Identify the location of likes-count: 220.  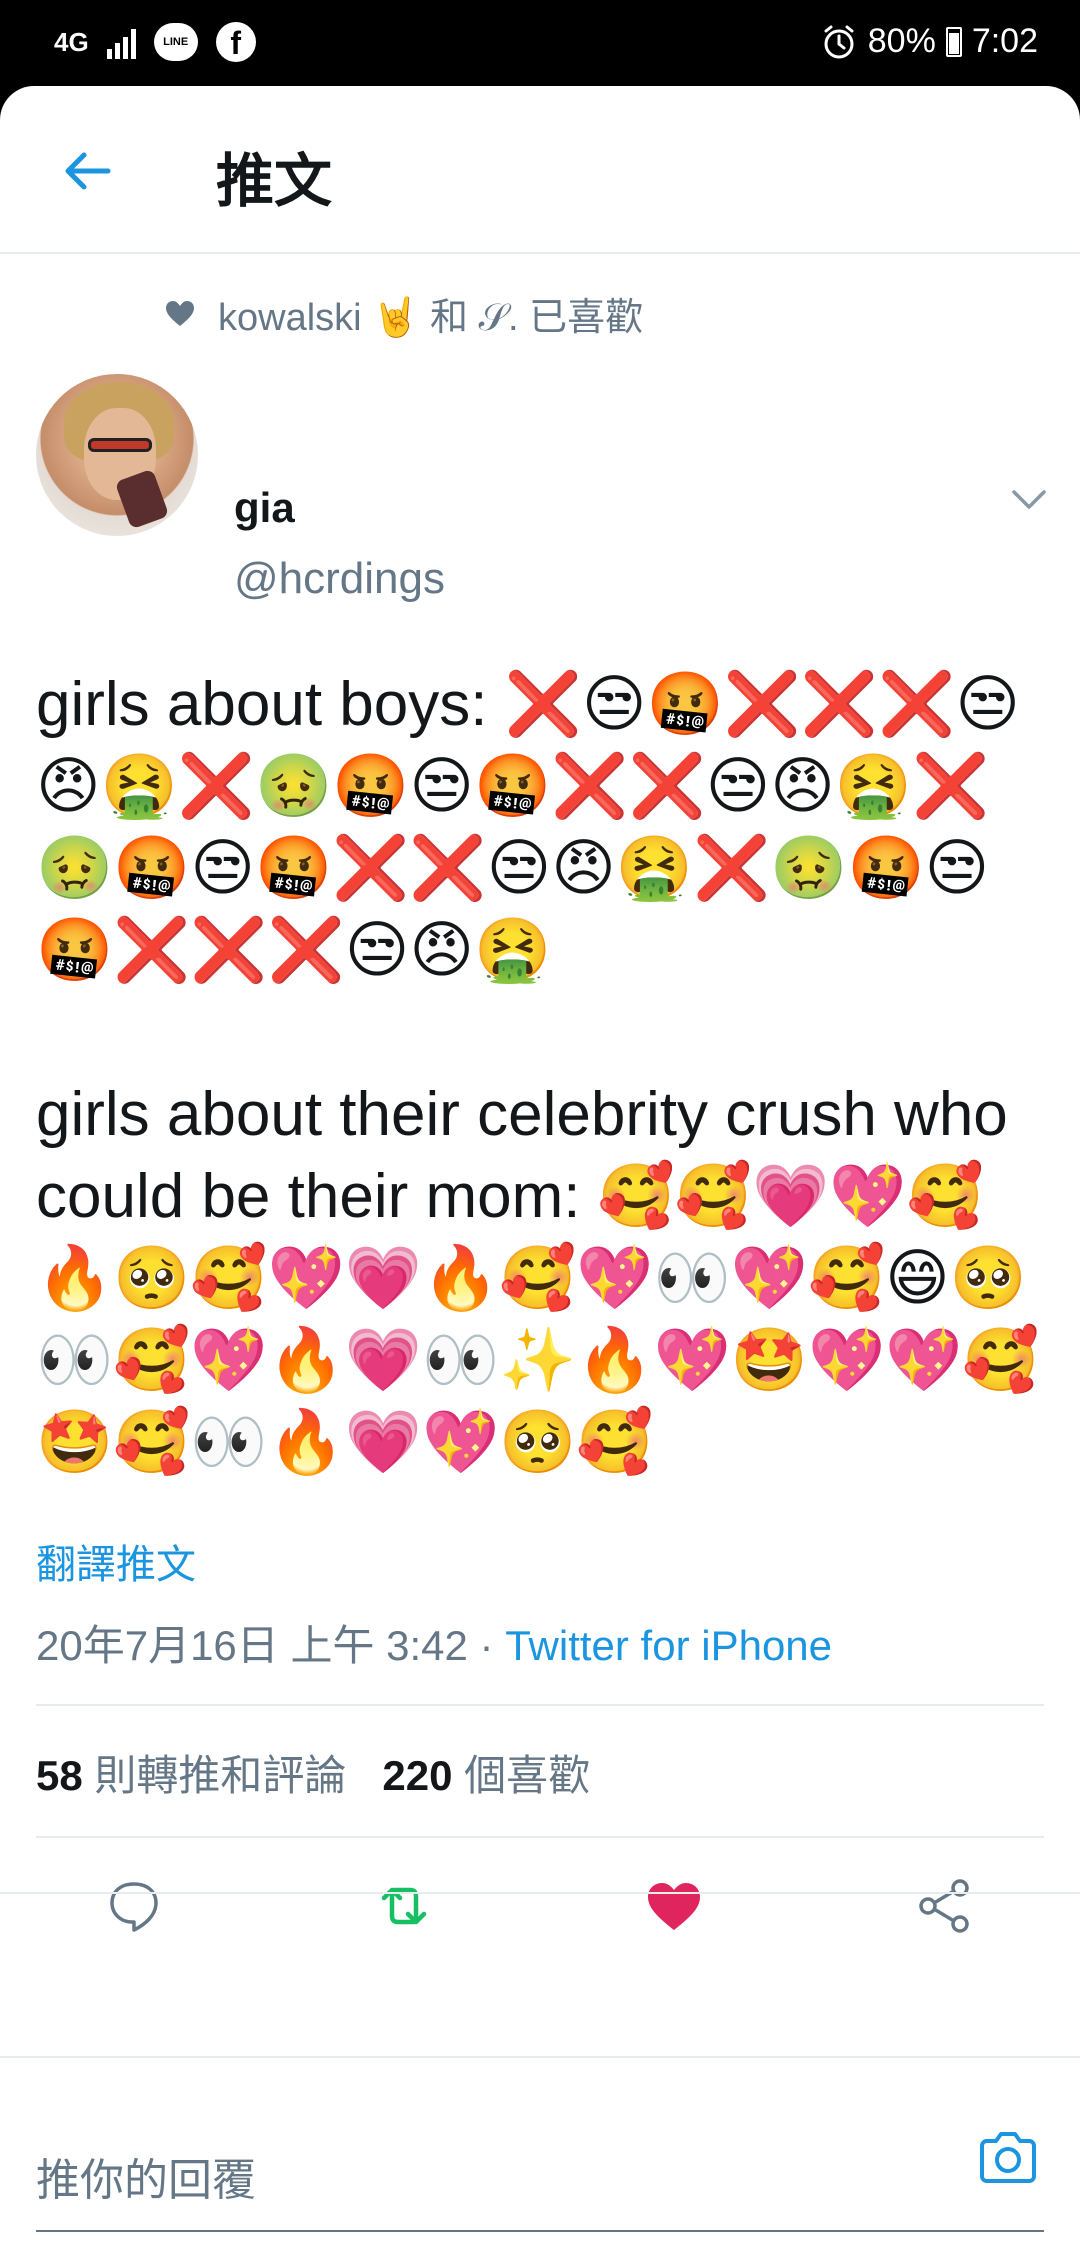
(417, 1775).